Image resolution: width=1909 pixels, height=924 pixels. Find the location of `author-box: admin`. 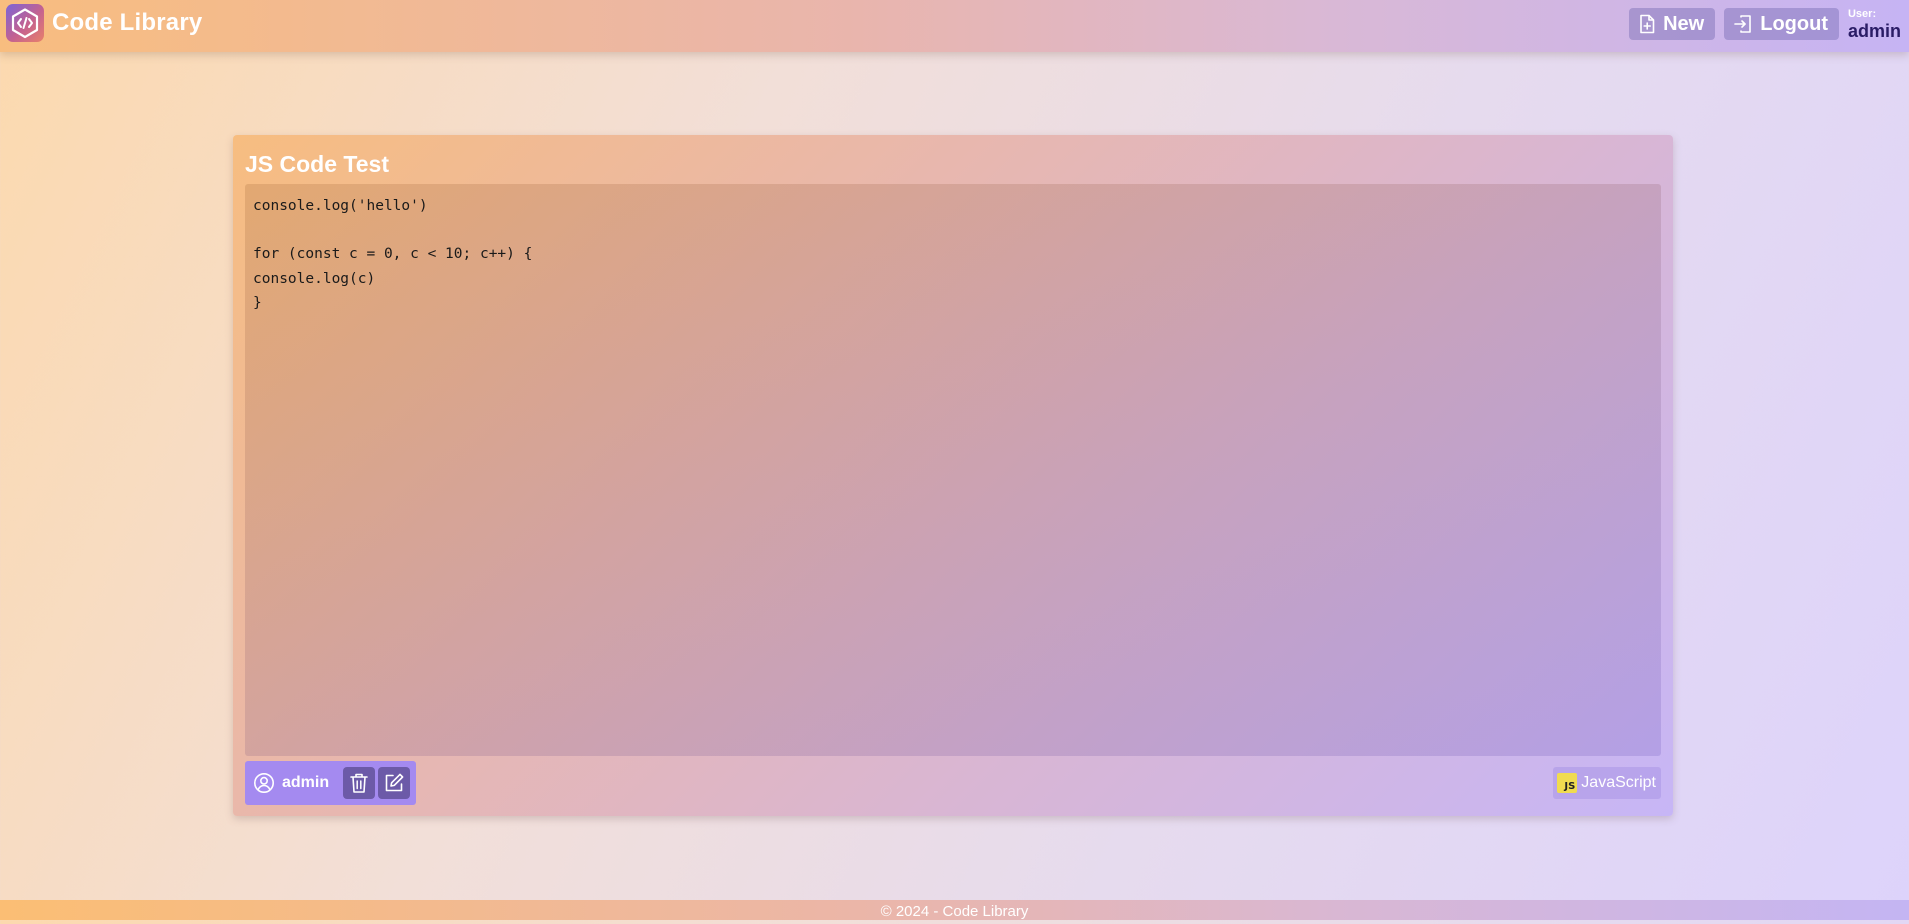

author-box: admin is located at coordinates (330, 783).